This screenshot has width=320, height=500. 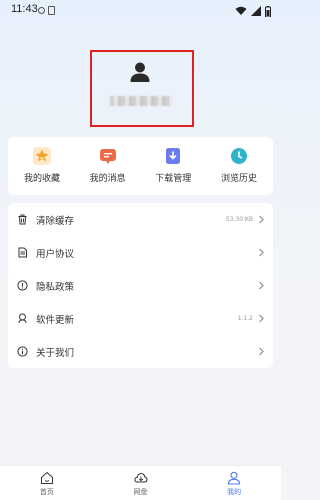 I want to click on history-button: 浏览历史, so click(x=239, y=166).